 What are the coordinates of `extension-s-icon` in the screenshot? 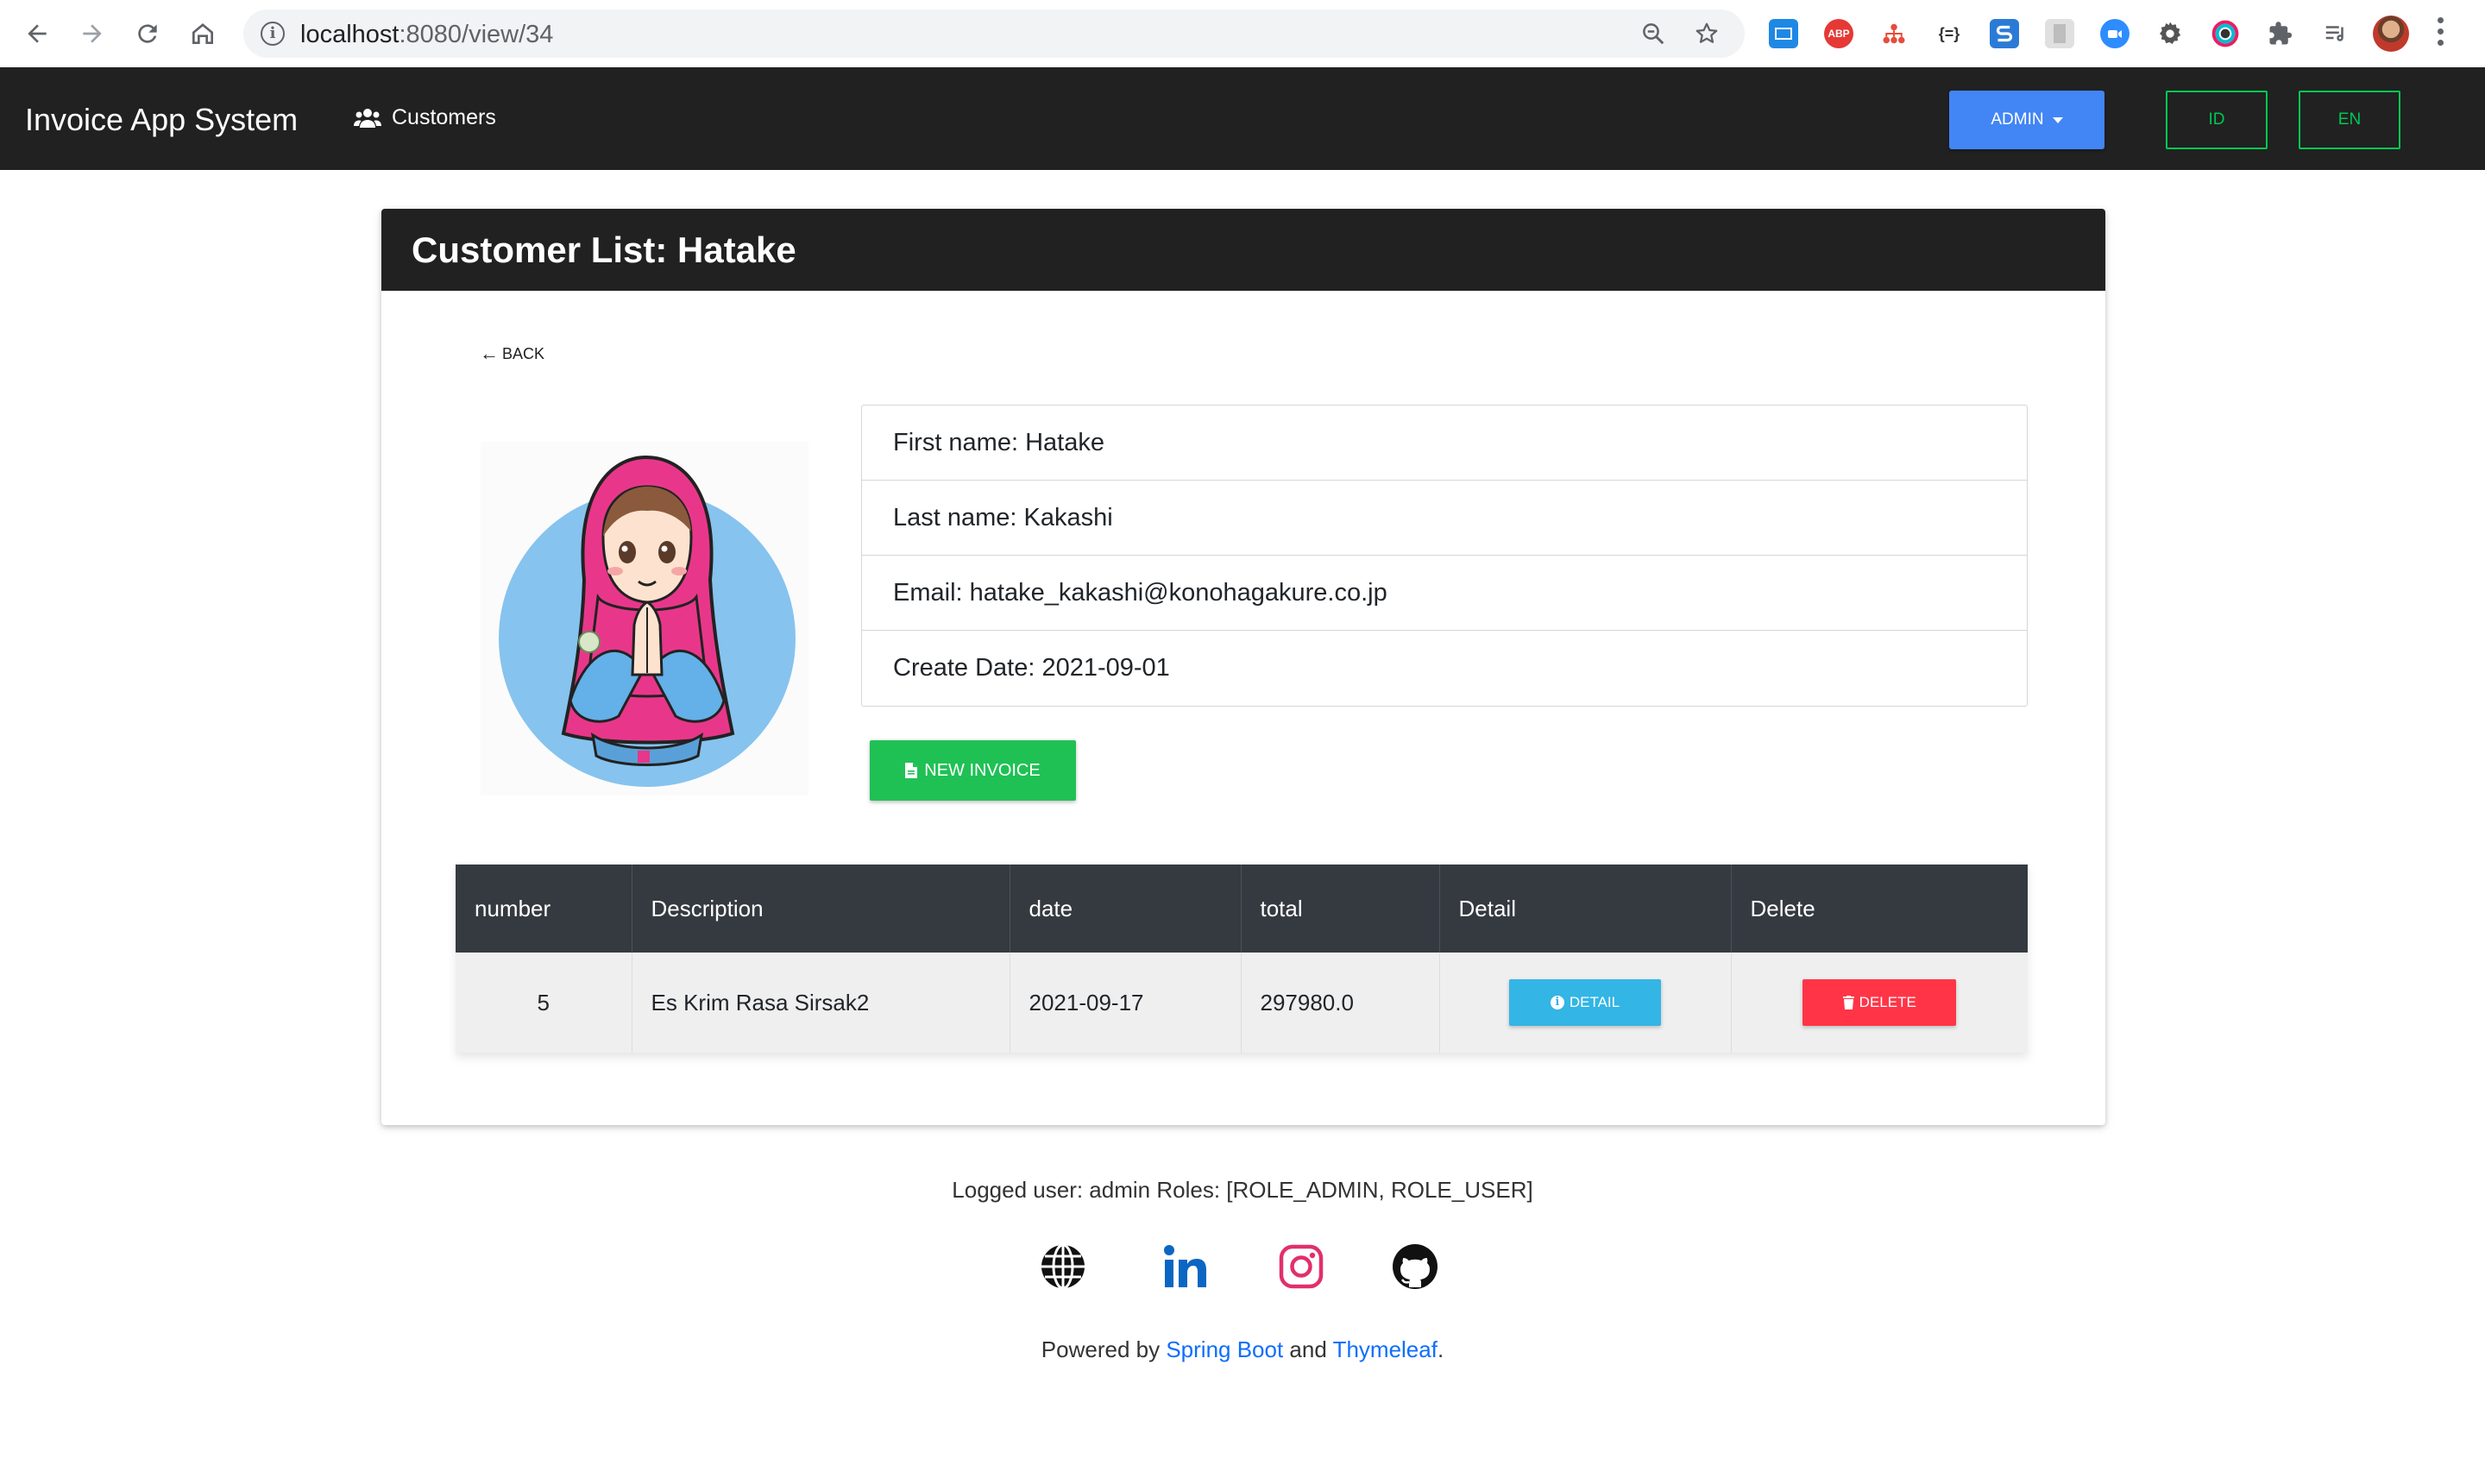 It's located at (2004, 33).